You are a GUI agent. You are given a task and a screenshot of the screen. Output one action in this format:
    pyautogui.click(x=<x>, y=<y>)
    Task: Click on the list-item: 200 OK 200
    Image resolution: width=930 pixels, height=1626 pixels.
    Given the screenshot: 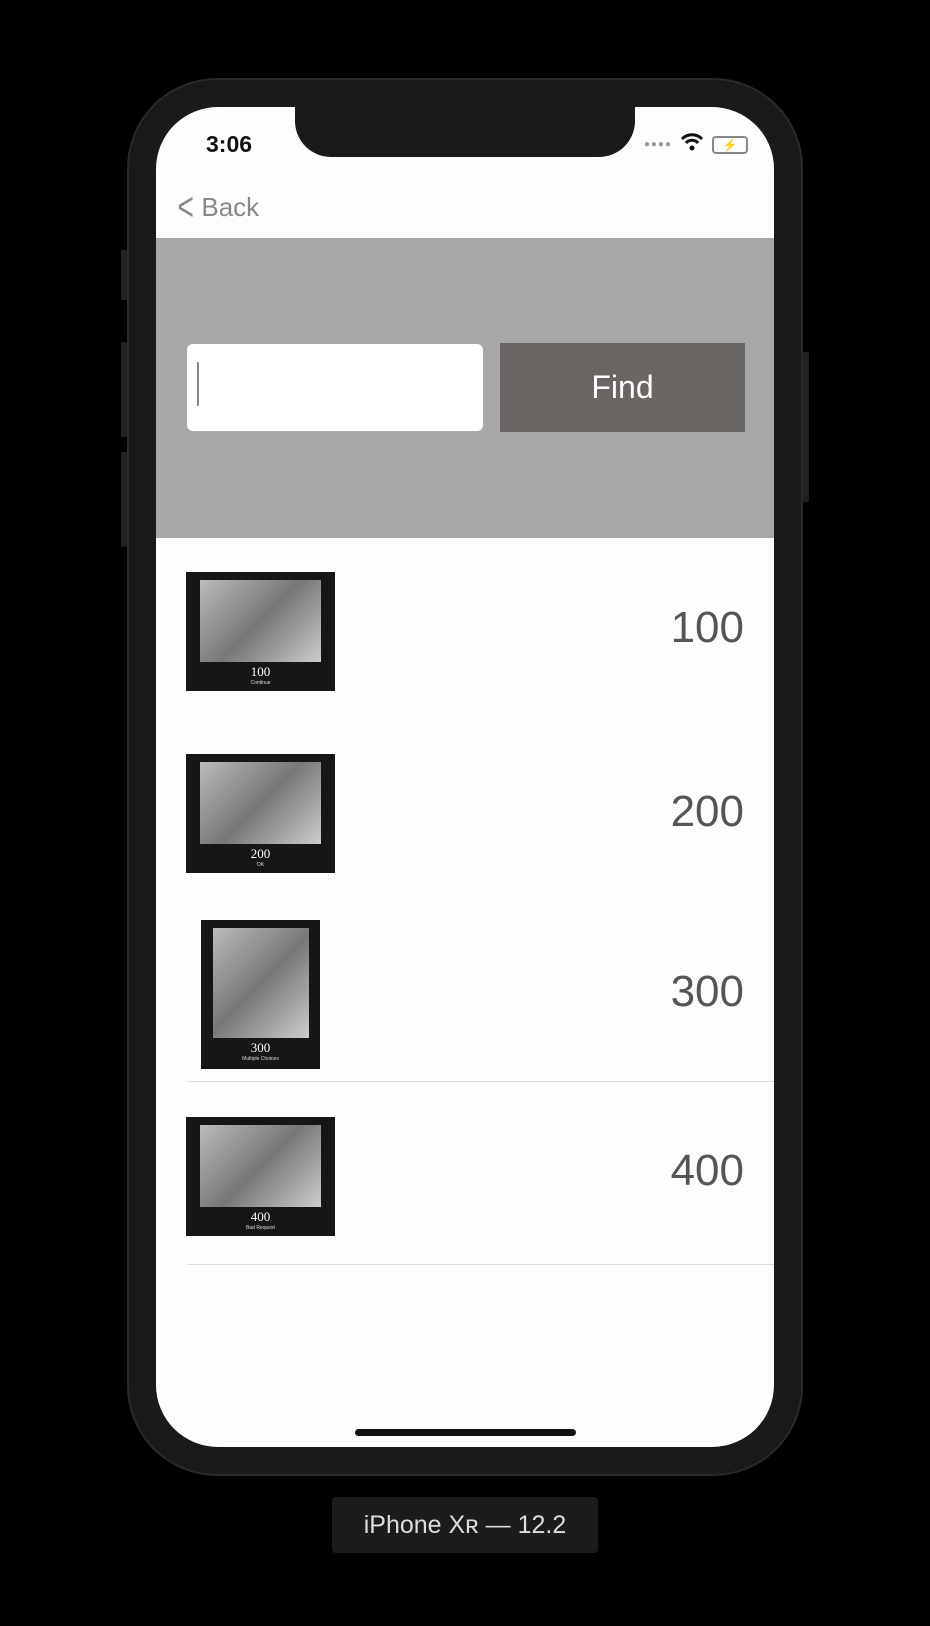 What is the action you would take?
    pyautogui.click(x=465, y=816)
    